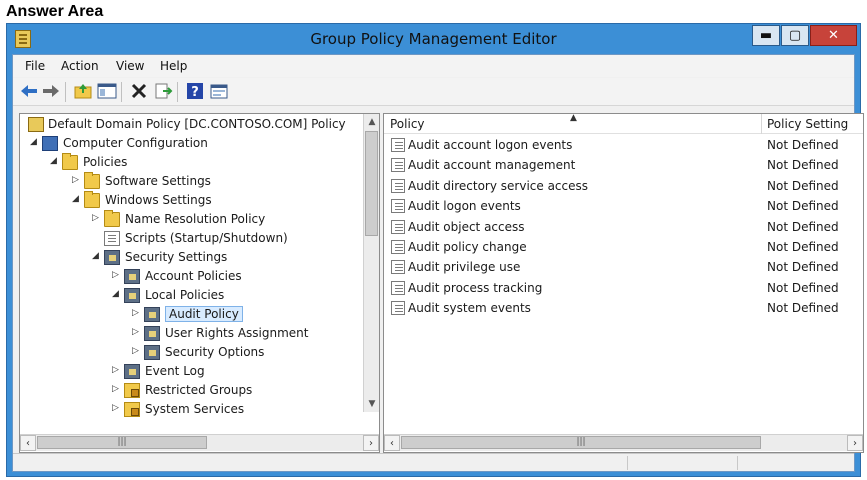  I want to click on show-hide-tree-icon, so click(107, 91).